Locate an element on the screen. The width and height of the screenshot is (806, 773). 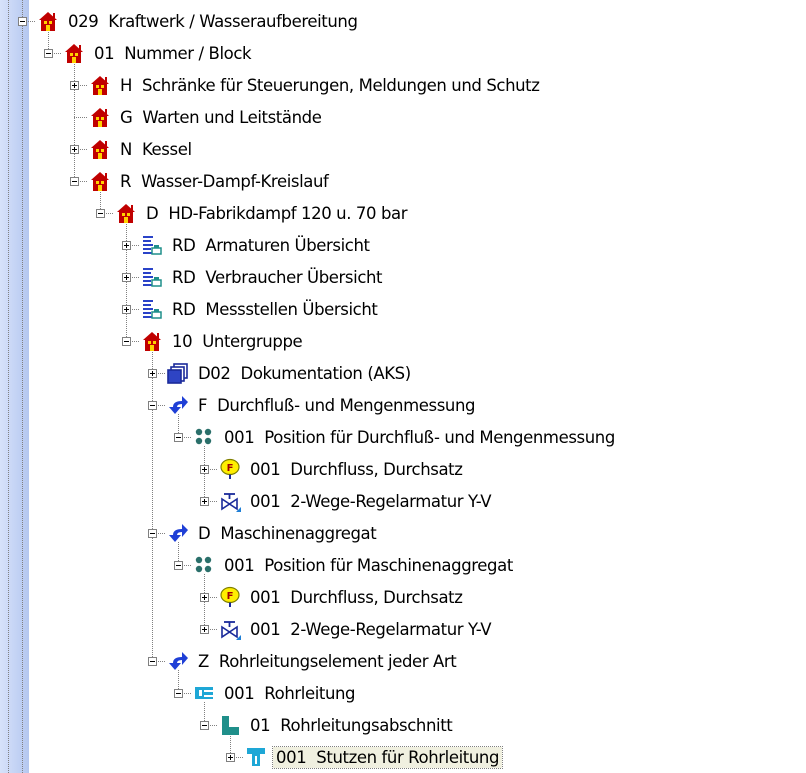
function-arrow-icon is located at coordinates (178, 533).